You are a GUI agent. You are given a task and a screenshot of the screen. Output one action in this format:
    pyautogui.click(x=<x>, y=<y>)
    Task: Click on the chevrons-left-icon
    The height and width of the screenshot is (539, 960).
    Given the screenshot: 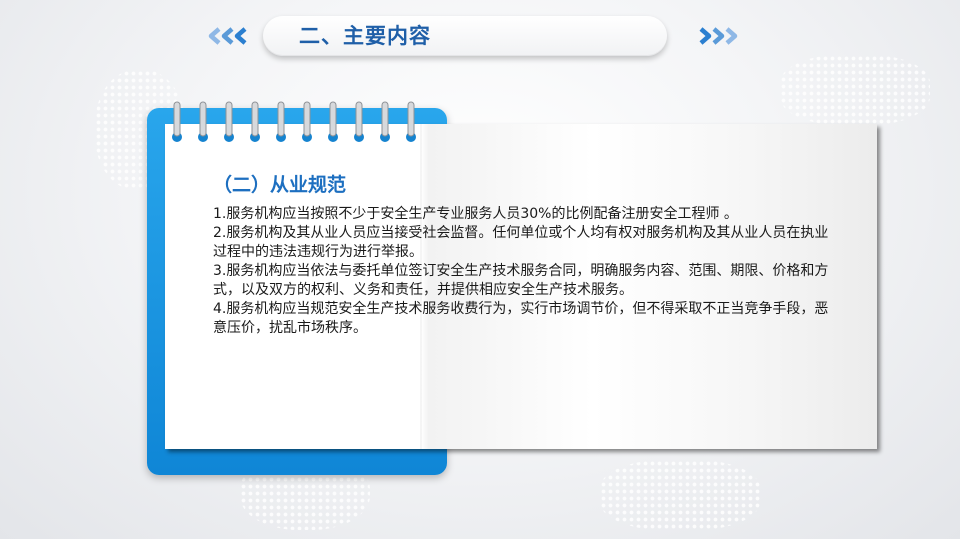 What is the action you would take?
    pyautogui.click(x=229, y=36)
    